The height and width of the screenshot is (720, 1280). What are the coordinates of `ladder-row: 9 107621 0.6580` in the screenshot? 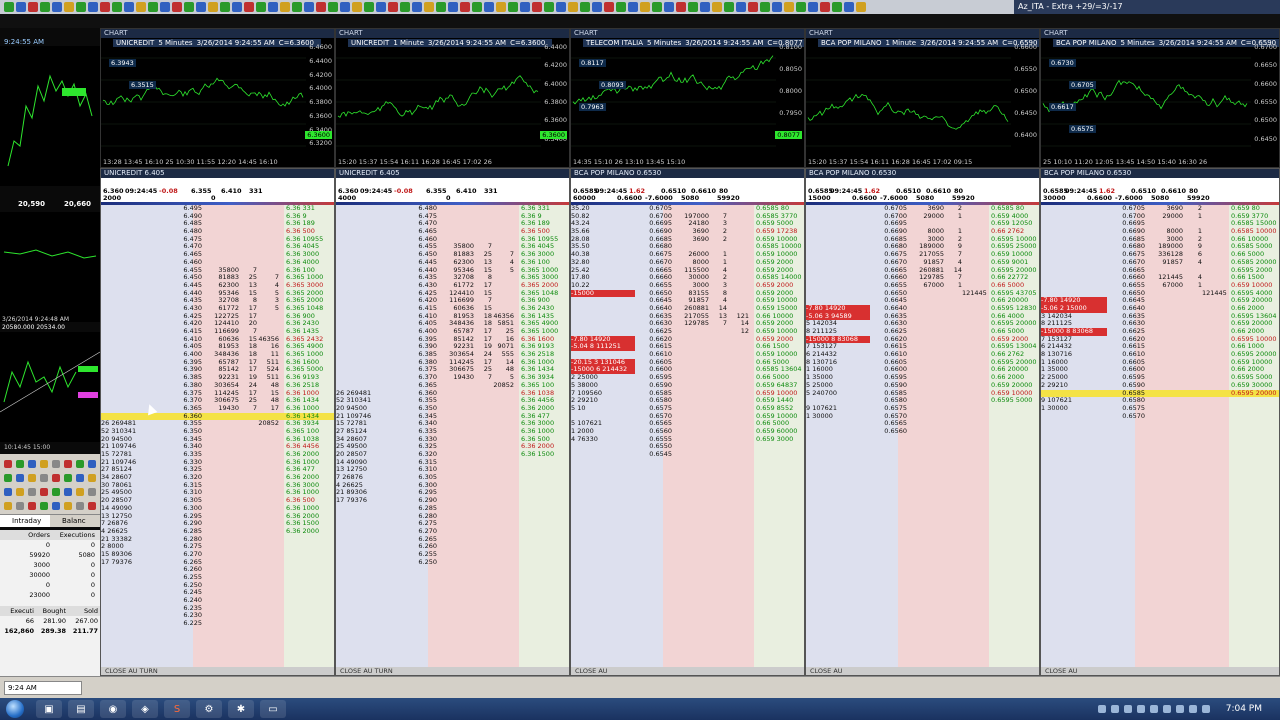 It's located at (1160, 400).